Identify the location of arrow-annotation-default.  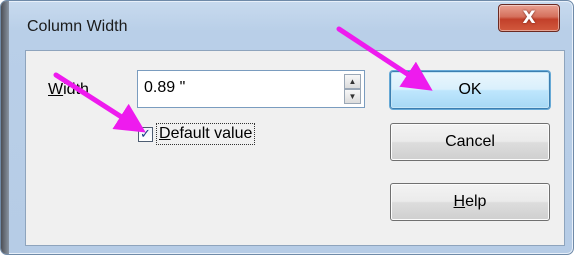
(99, 102).